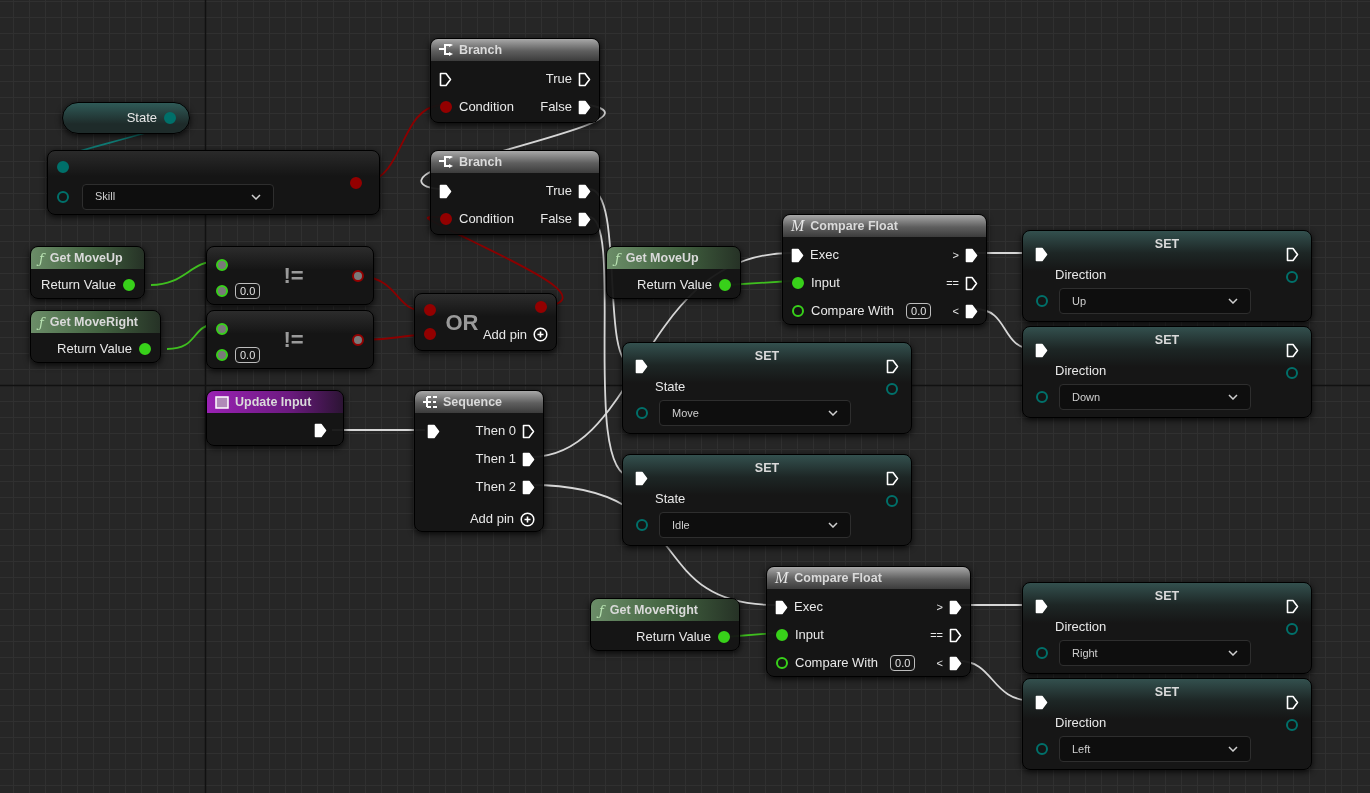 The height and width of the screenshot is (793, 1370). Describe the element at coordinates (854, 226) in the screenshot. I see `node-title: Compare Float` at that location.